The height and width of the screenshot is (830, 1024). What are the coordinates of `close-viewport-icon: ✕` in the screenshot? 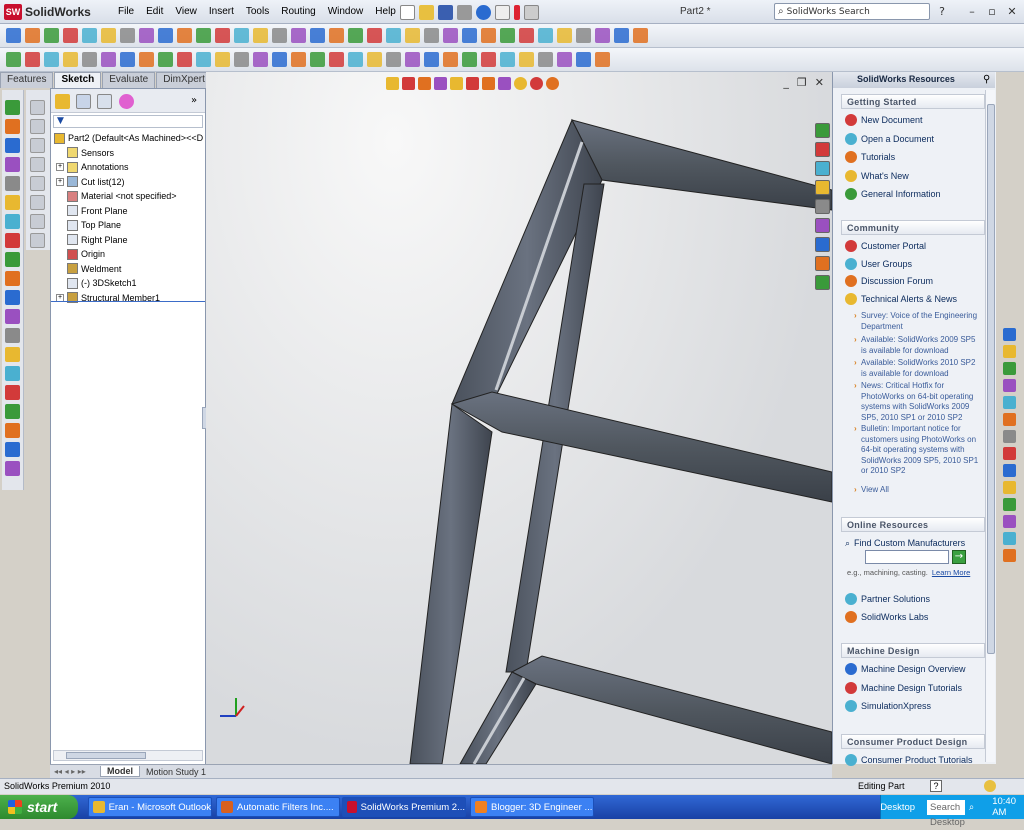 It's located at (819, 82).